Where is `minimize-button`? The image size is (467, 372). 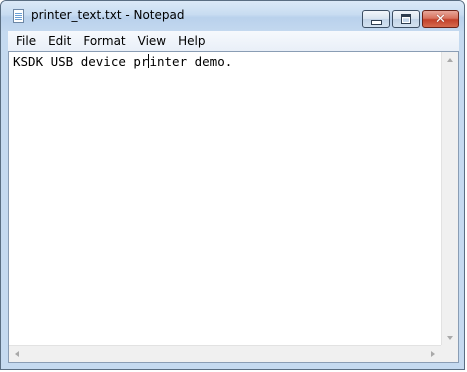
minimize-button is located at coordinates (376, 19).